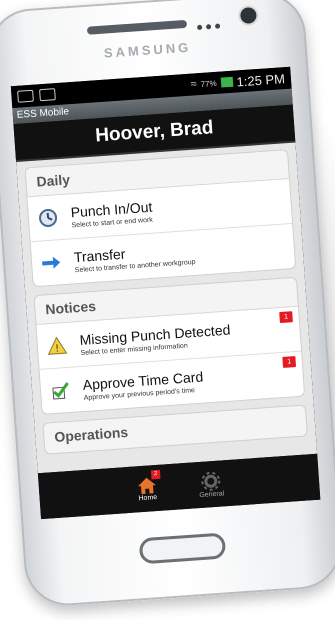 Image resolution: width=335 pixels, height=620 pixels. I want to click on tab-general-label: General, so click(211, 494).